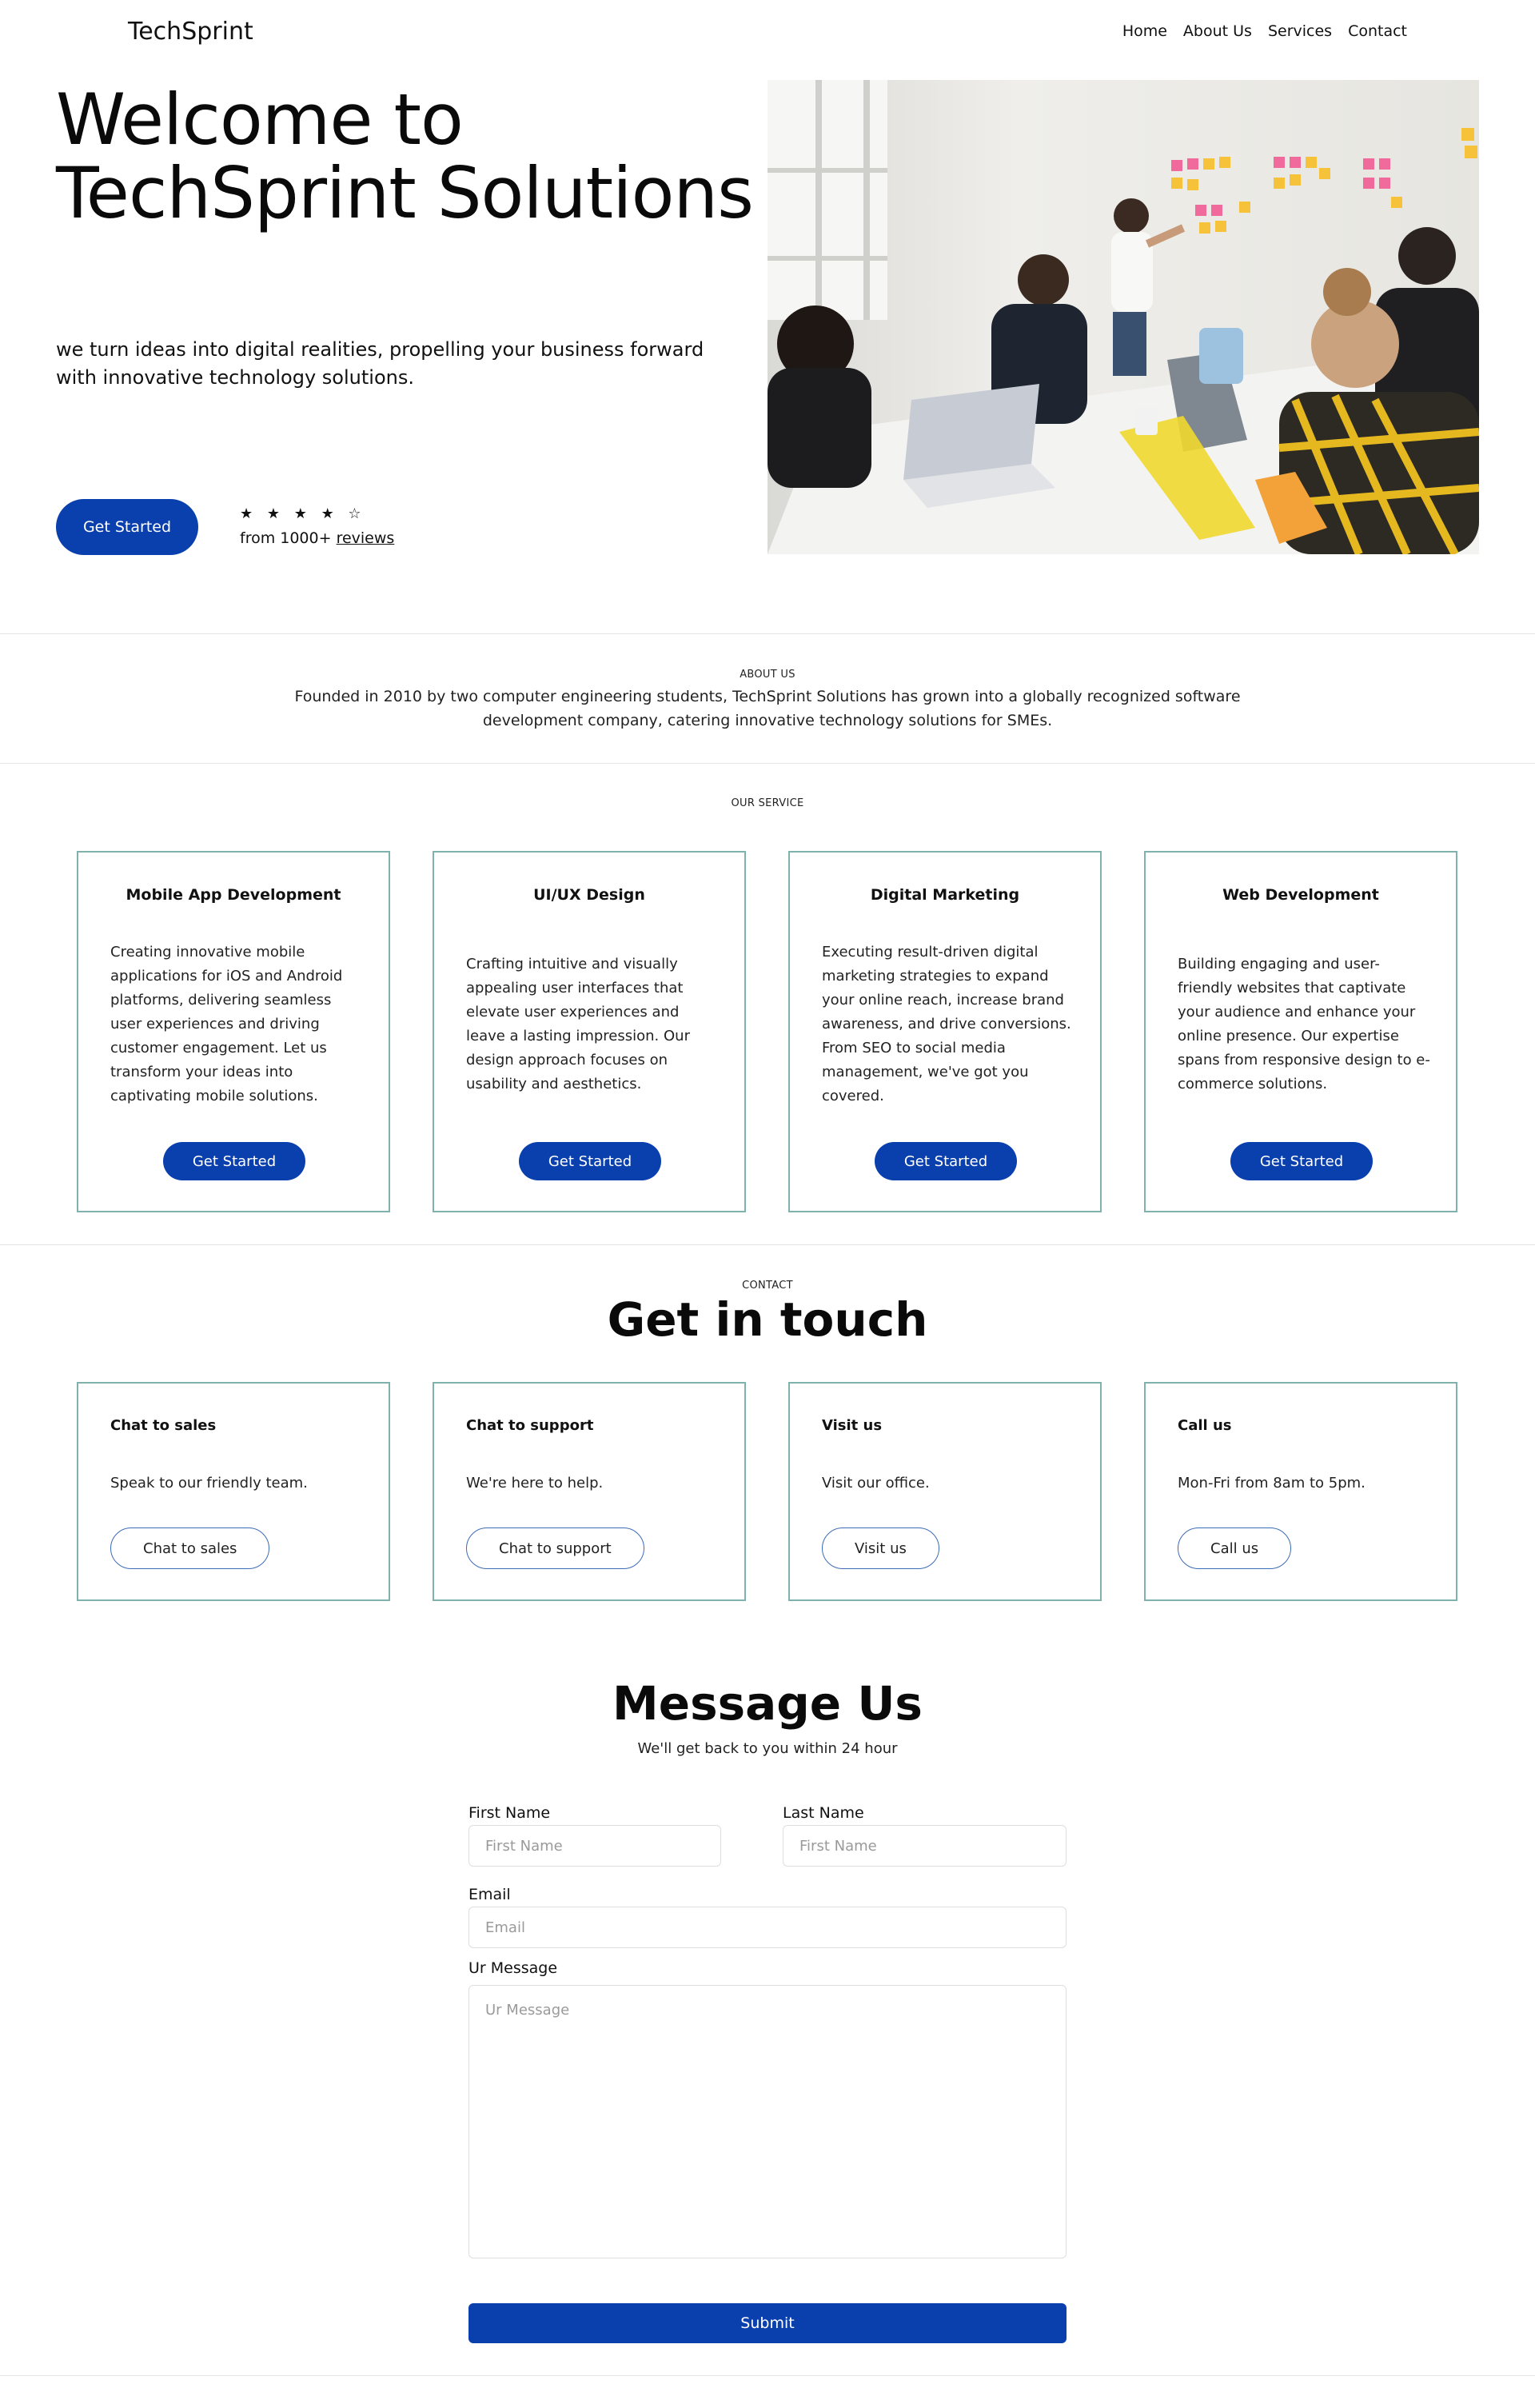 Image resolution: width=1535 pixels, height=2408 pixels. I want to click on contact-card-description: We're here to help., so click(535, 1483).